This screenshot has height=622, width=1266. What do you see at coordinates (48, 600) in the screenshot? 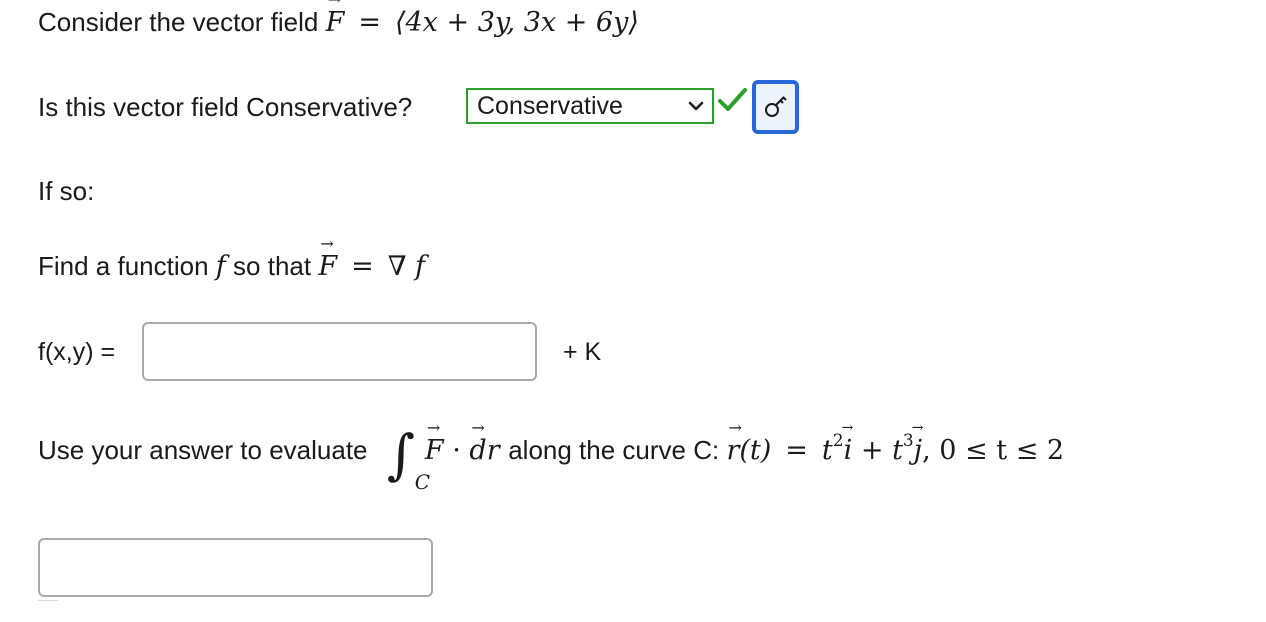
I see `divider` at bounding box center [48, 600].